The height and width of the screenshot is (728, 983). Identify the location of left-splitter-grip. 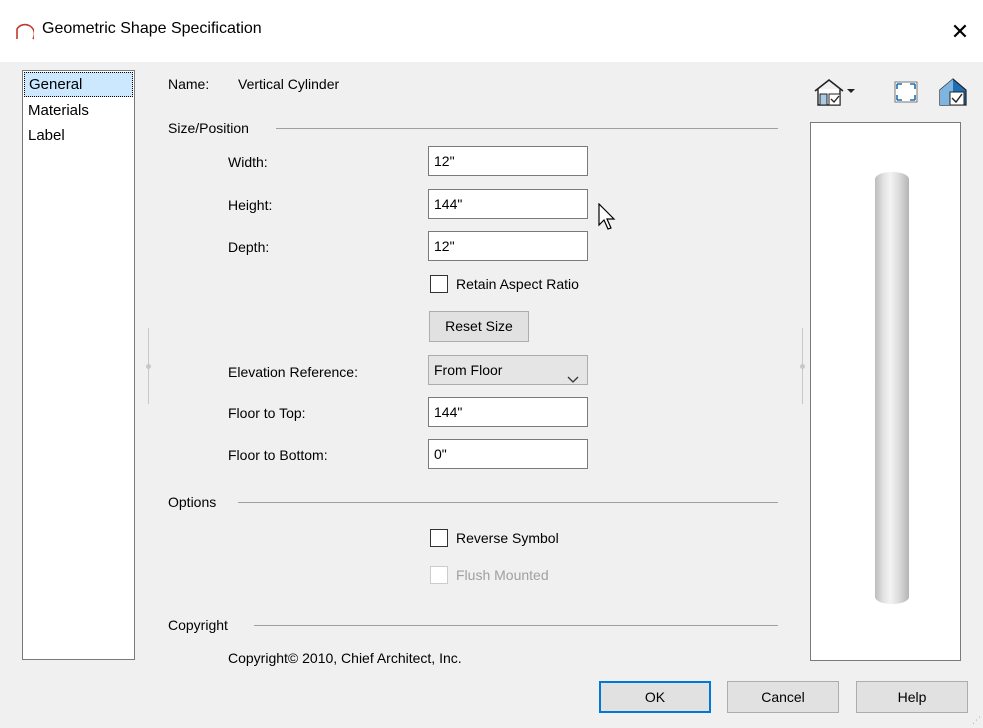
(148, 366).